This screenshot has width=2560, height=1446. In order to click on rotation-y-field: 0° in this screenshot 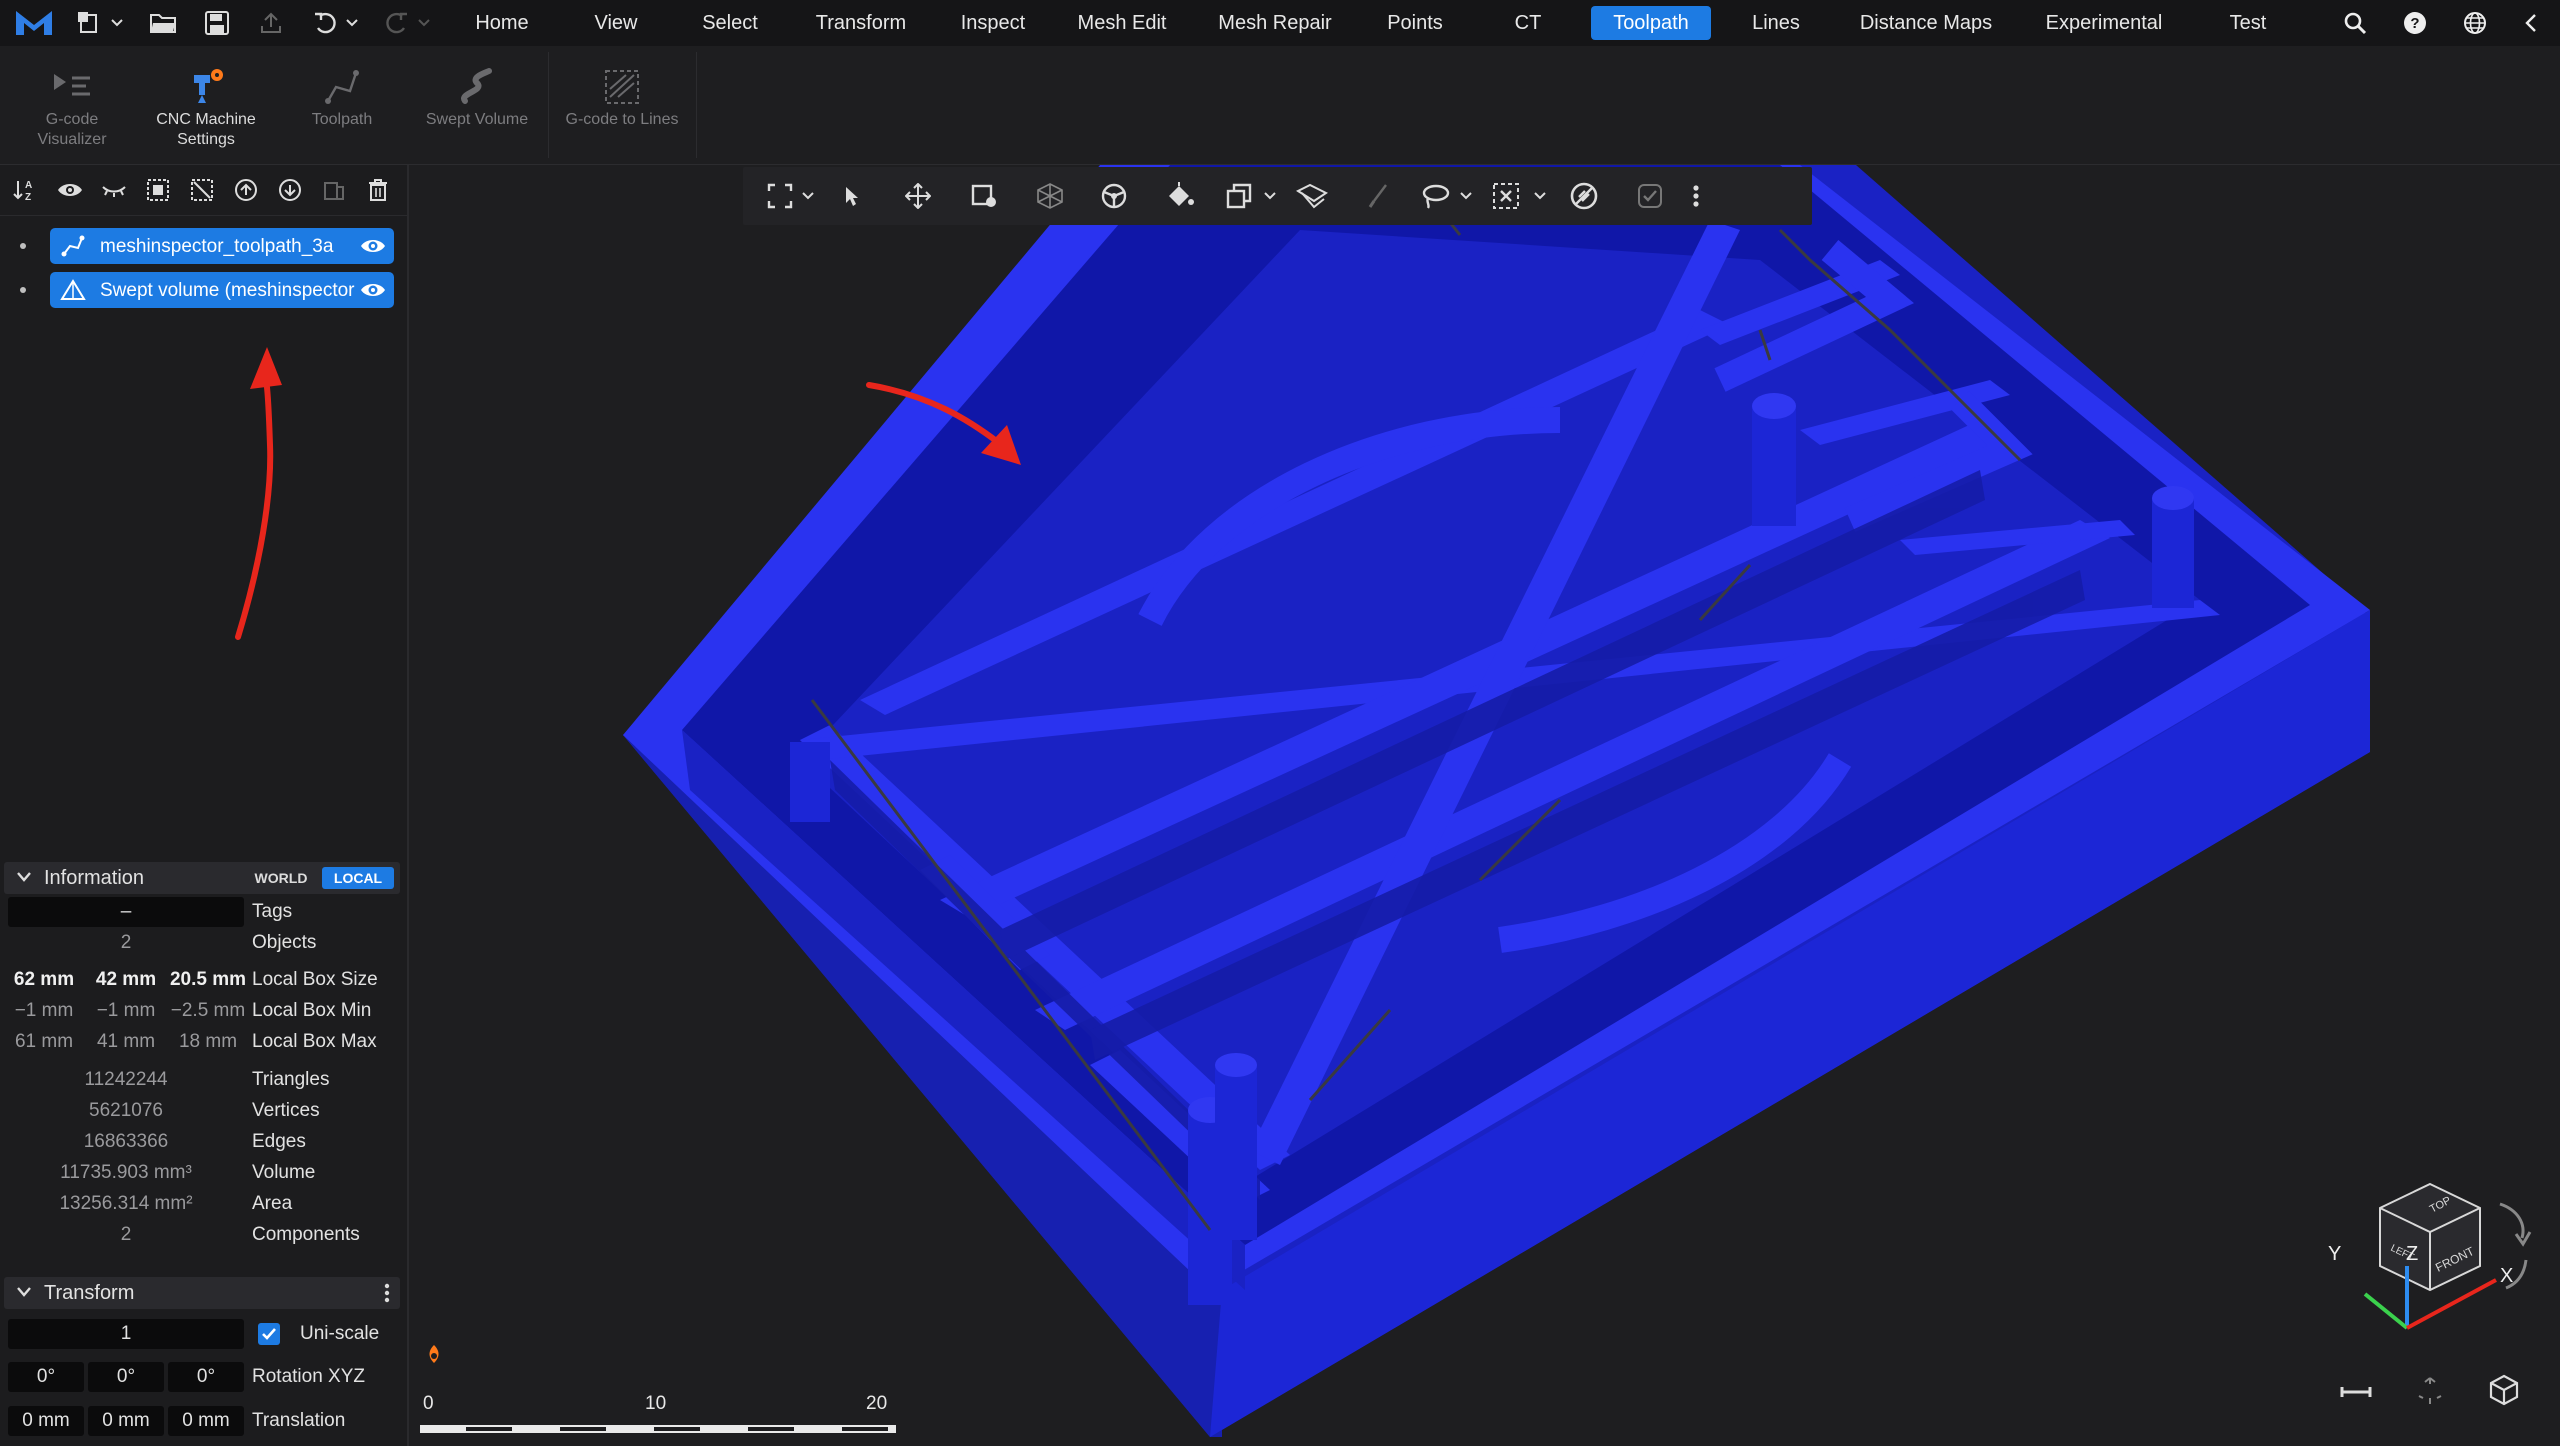, I will do `click(126, 1377)`.